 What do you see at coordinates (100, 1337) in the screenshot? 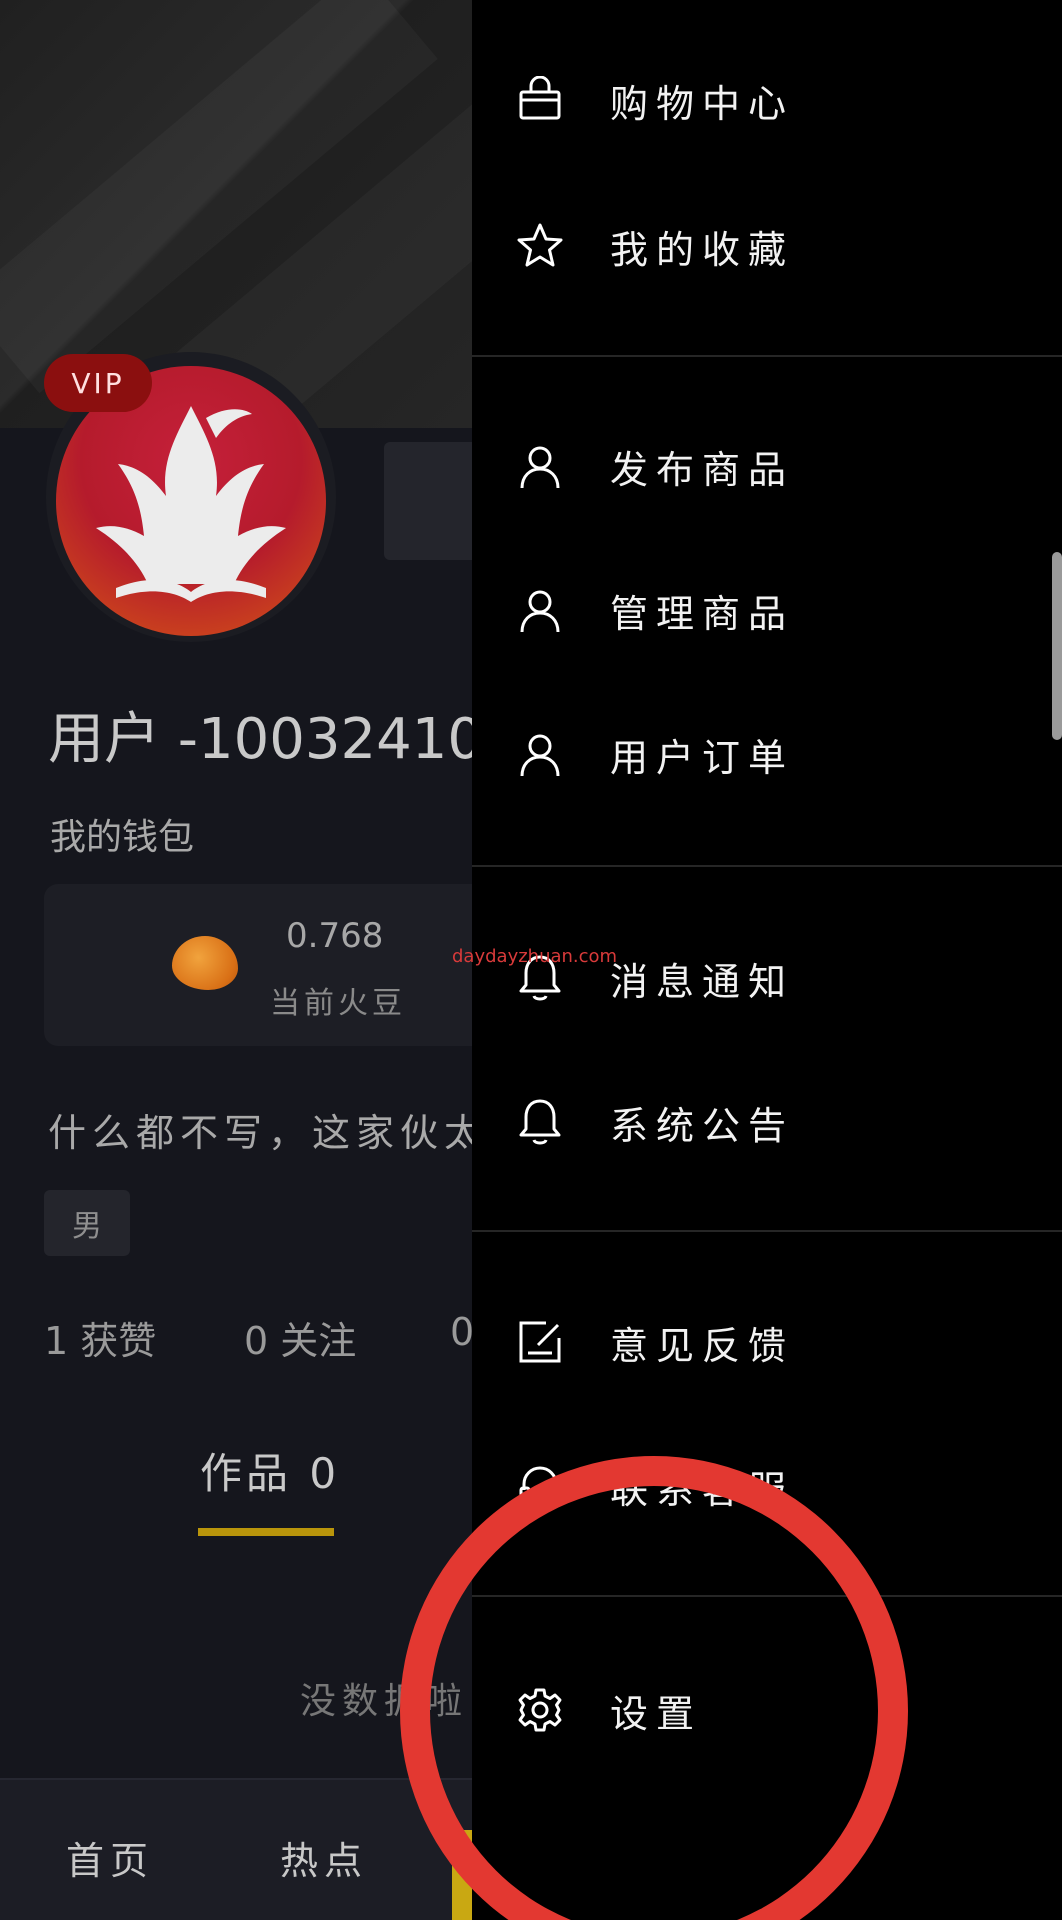
I see `likes-count: 1 获赞` at bounding box center [100, 1337].